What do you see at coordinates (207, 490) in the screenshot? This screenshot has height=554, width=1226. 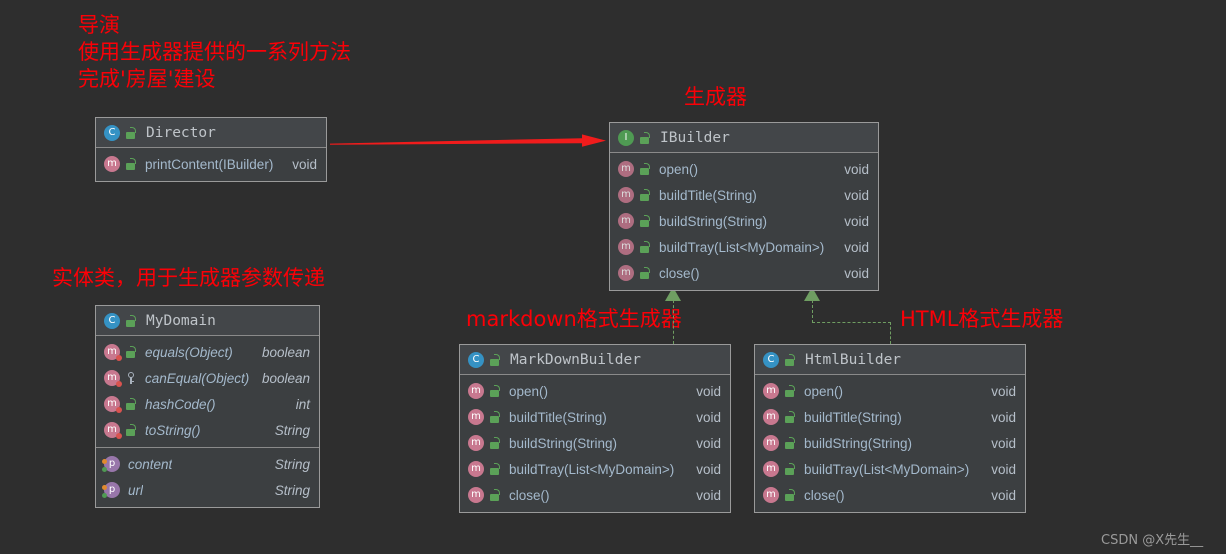 I see `member-row: p url String` at bounding box center [207, 490].